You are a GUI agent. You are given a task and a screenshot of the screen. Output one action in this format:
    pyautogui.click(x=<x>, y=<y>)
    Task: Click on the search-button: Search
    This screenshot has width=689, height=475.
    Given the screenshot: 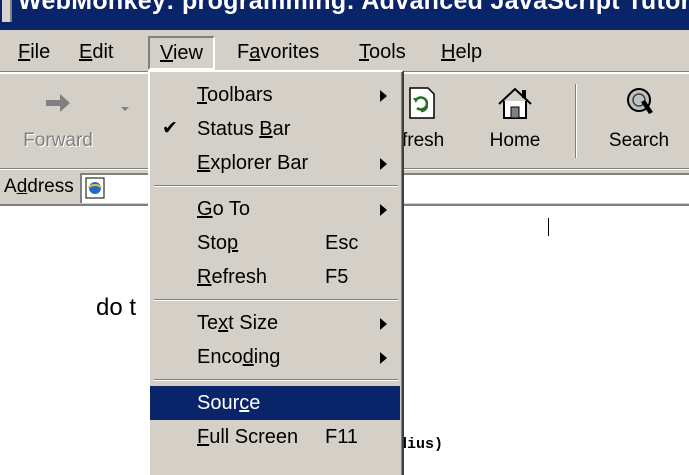 What is the action you would take?
    pyautogui.click(x=639, y=124)
    